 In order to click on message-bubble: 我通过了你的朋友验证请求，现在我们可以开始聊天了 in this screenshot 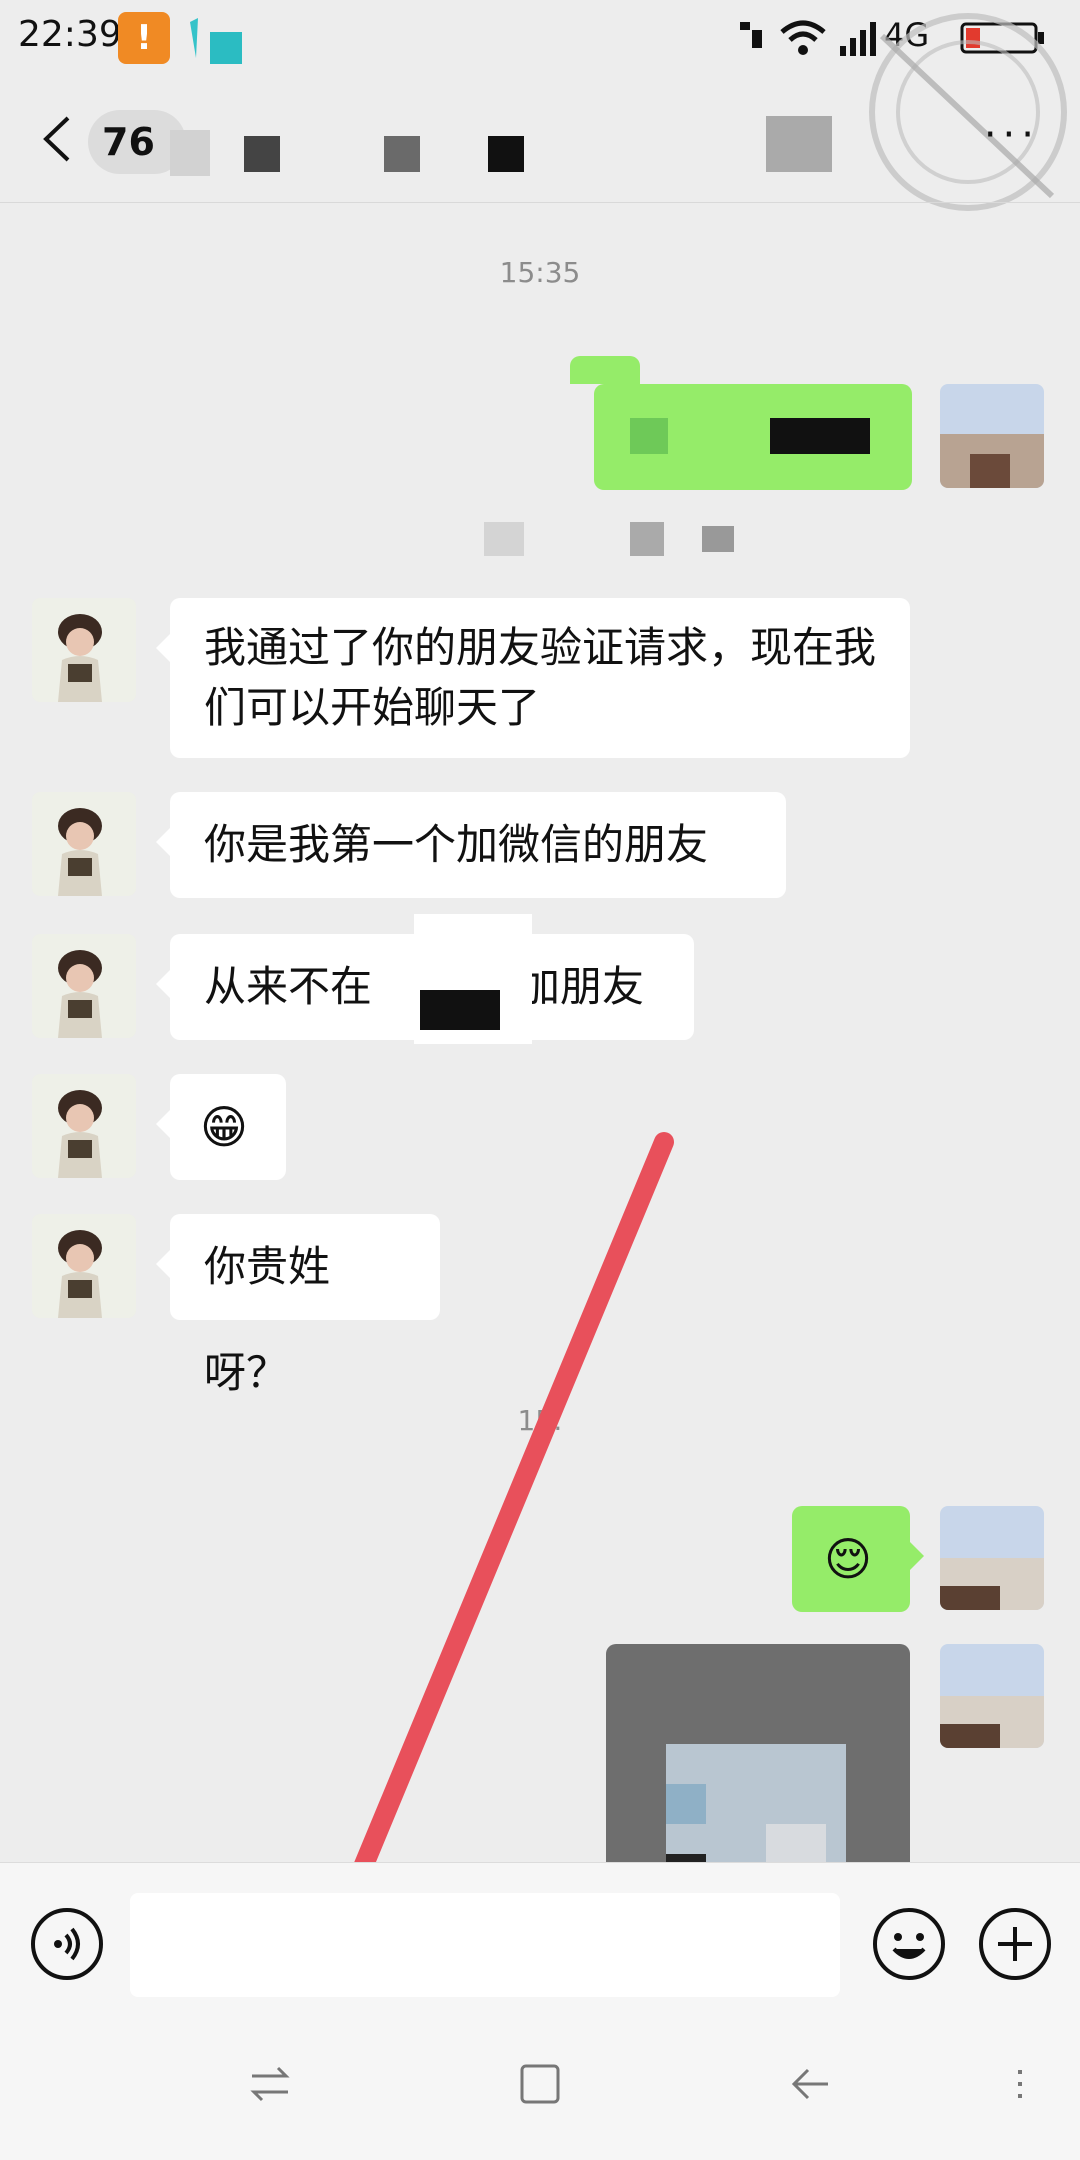, I will do `click(533, 678)`.